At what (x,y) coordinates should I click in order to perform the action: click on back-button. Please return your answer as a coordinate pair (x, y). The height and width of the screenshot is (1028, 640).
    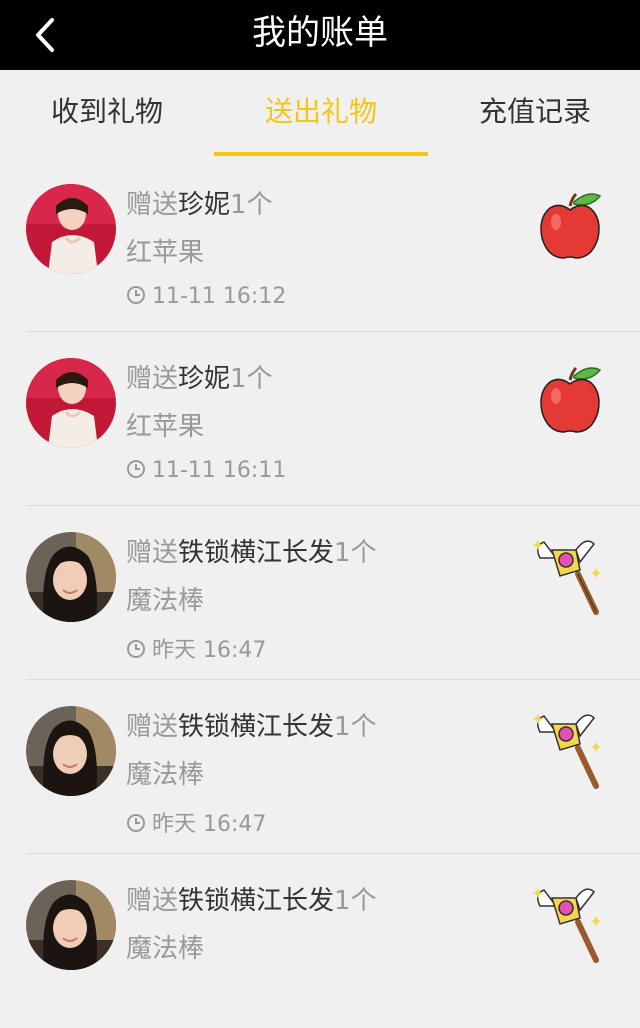
    Looking at the image, I should click on (47, 35).